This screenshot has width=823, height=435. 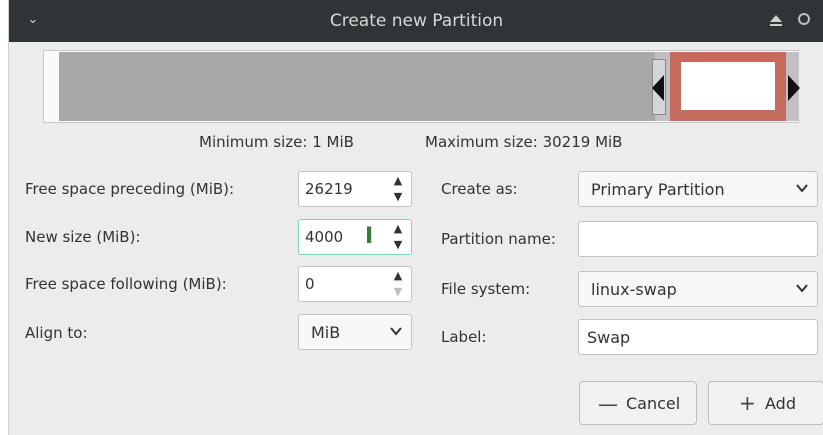 I want to click on file-system-value: linux-swap, so click(x=634, y=289).